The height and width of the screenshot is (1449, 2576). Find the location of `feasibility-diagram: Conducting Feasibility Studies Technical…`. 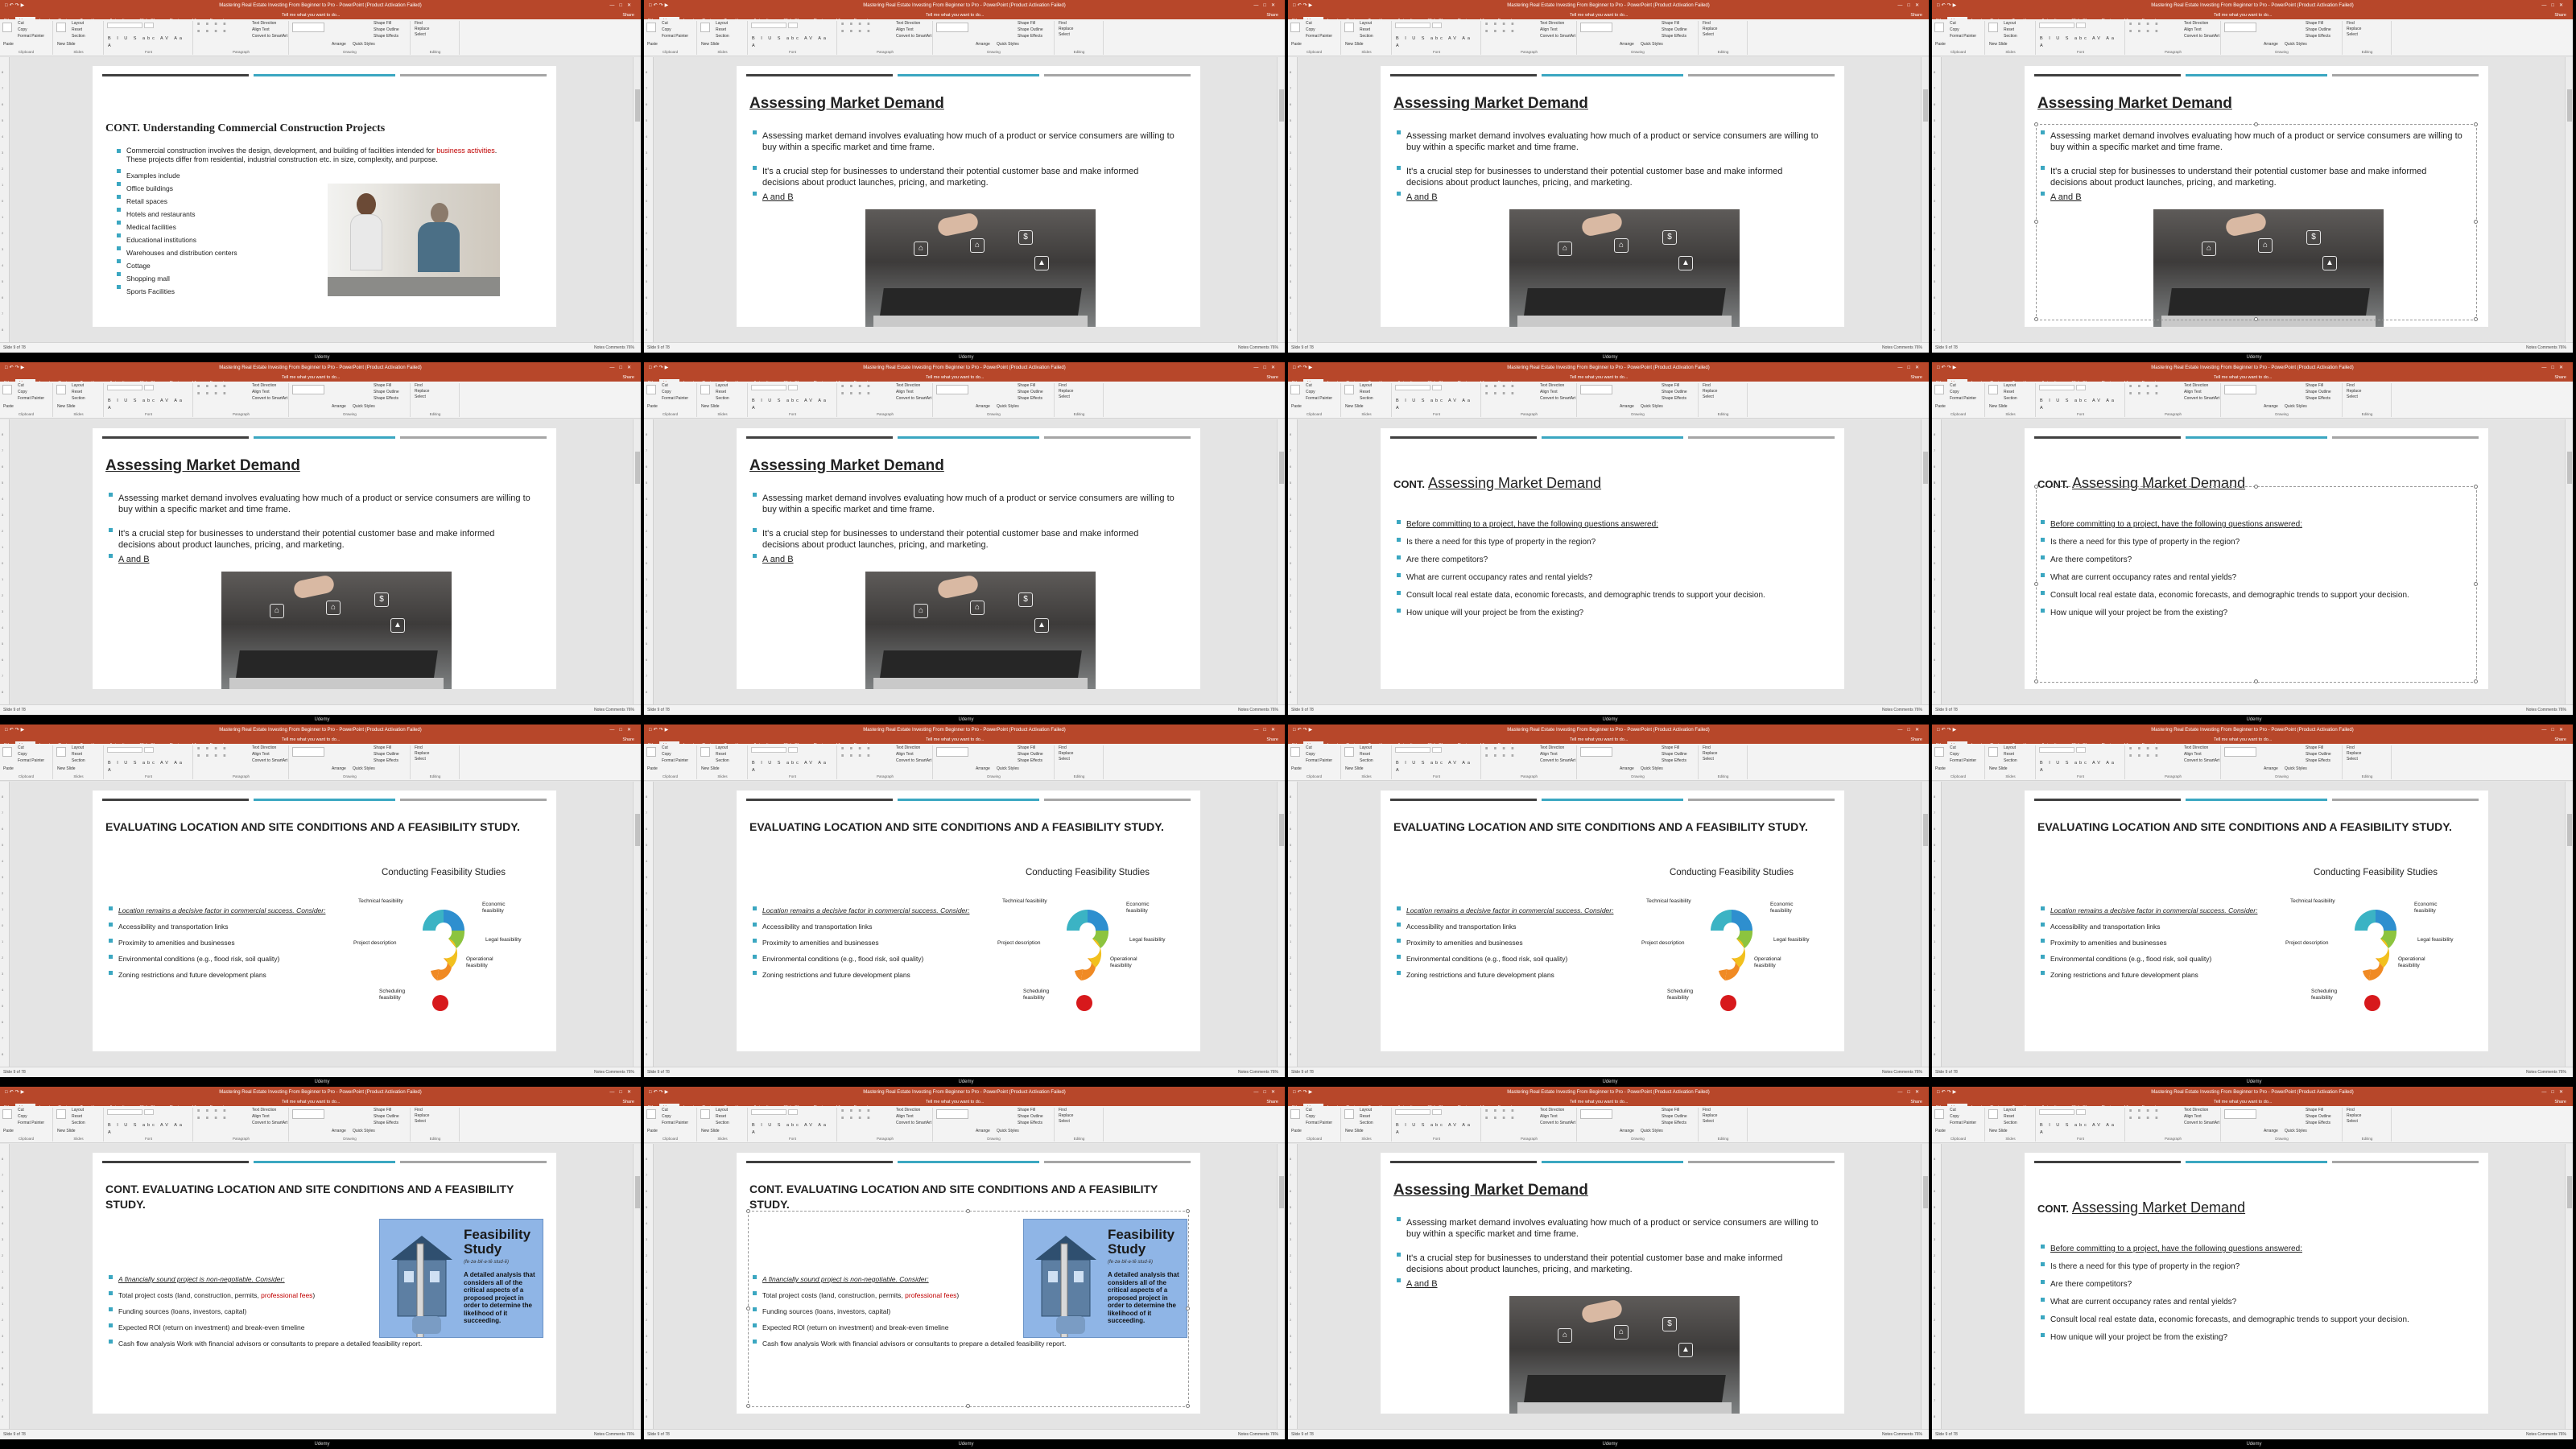

feasibility-diagram: Conducting Feasibility Studies Technical… is located at coordinates (443, 952).